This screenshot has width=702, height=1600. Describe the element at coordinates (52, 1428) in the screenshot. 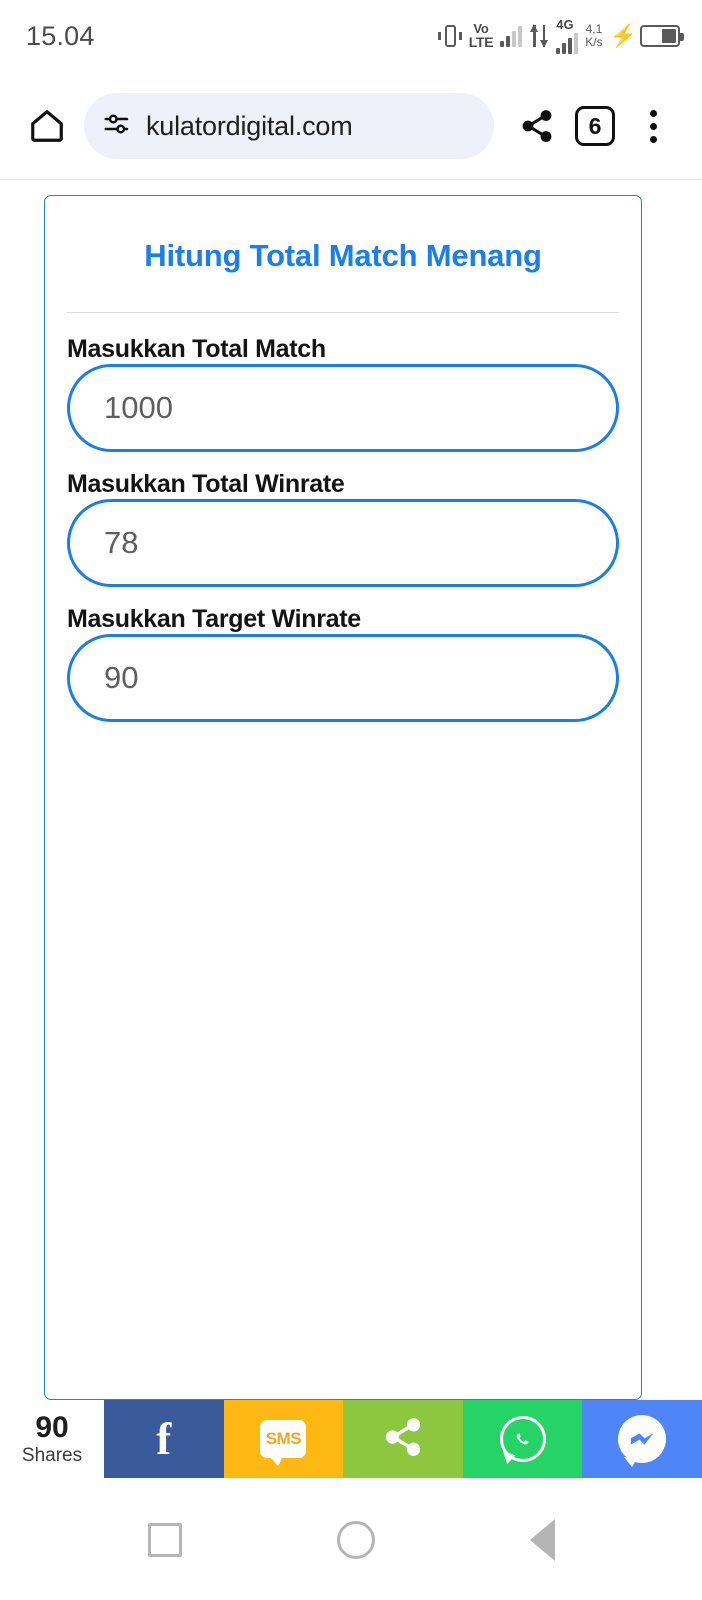

I see `share-count-number: 90` at that location.